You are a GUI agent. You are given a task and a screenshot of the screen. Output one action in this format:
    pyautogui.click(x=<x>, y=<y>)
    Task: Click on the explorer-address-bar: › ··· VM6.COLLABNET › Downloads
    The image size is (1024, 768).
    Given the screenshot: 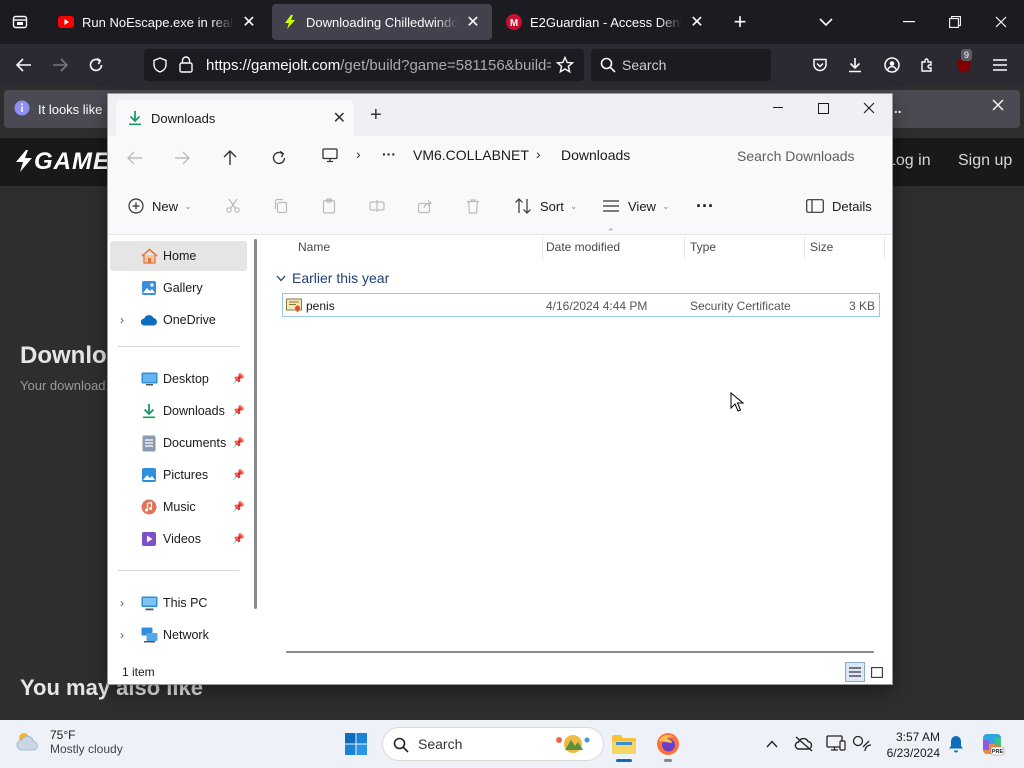 What is the action you would take?
    pyautogui.click(x=512, y=156)
    